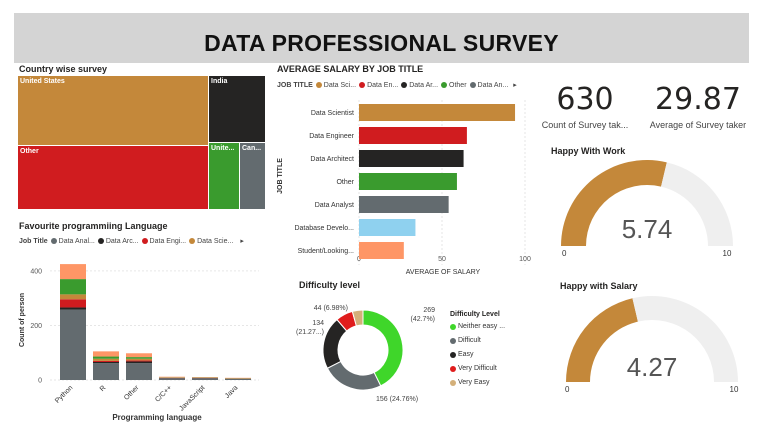 The height and width of the screenshot is (440, 764). What do you see at coordinates (429, 310) in the screenshot?
I see `donut-label-neither: 269` at bounding box center [429, 310].